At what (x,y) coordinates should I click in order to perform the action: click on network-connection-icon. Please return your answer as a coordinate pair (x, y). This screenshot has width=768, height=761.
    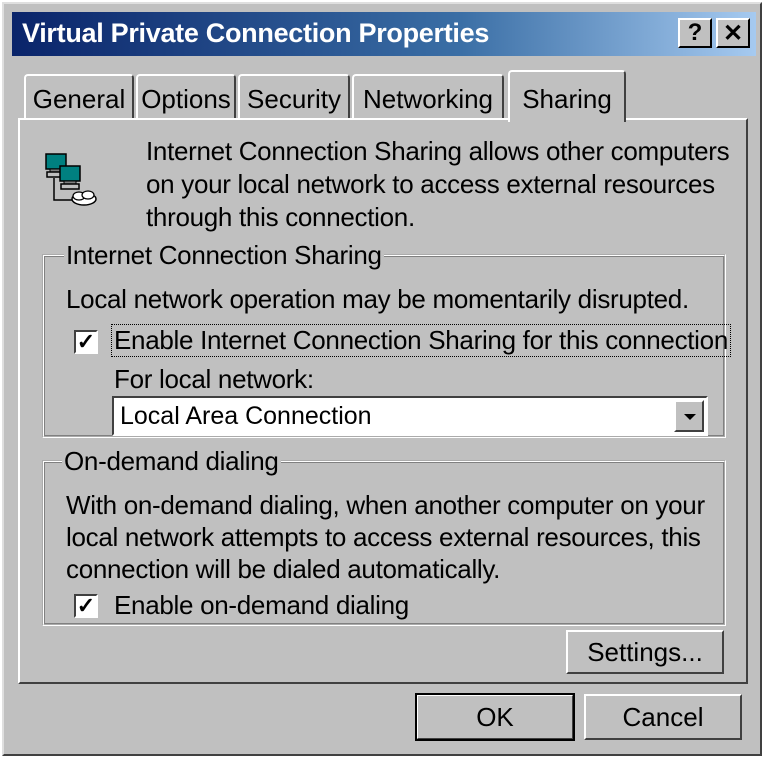
    Looking at the image, I should click on (72, 180).